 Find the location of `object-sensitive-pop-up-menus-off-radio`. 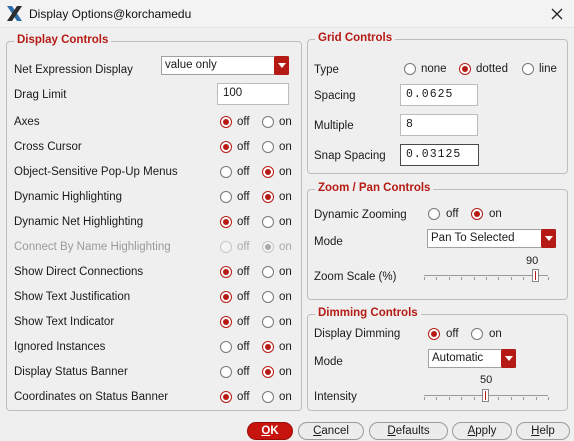

object-sensitive-pop-up-menus-off-radio is located at coordinates (226, 172).